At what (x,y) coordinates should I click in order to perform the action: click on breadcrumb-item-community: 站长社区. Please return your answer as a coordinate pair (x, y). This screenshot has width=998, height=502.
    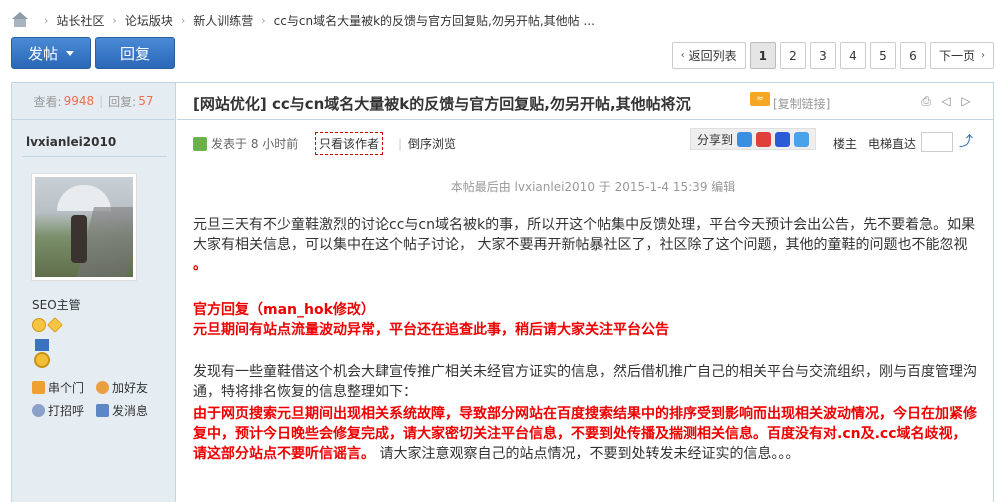
    Looking at the image, I should click on (80, 20).